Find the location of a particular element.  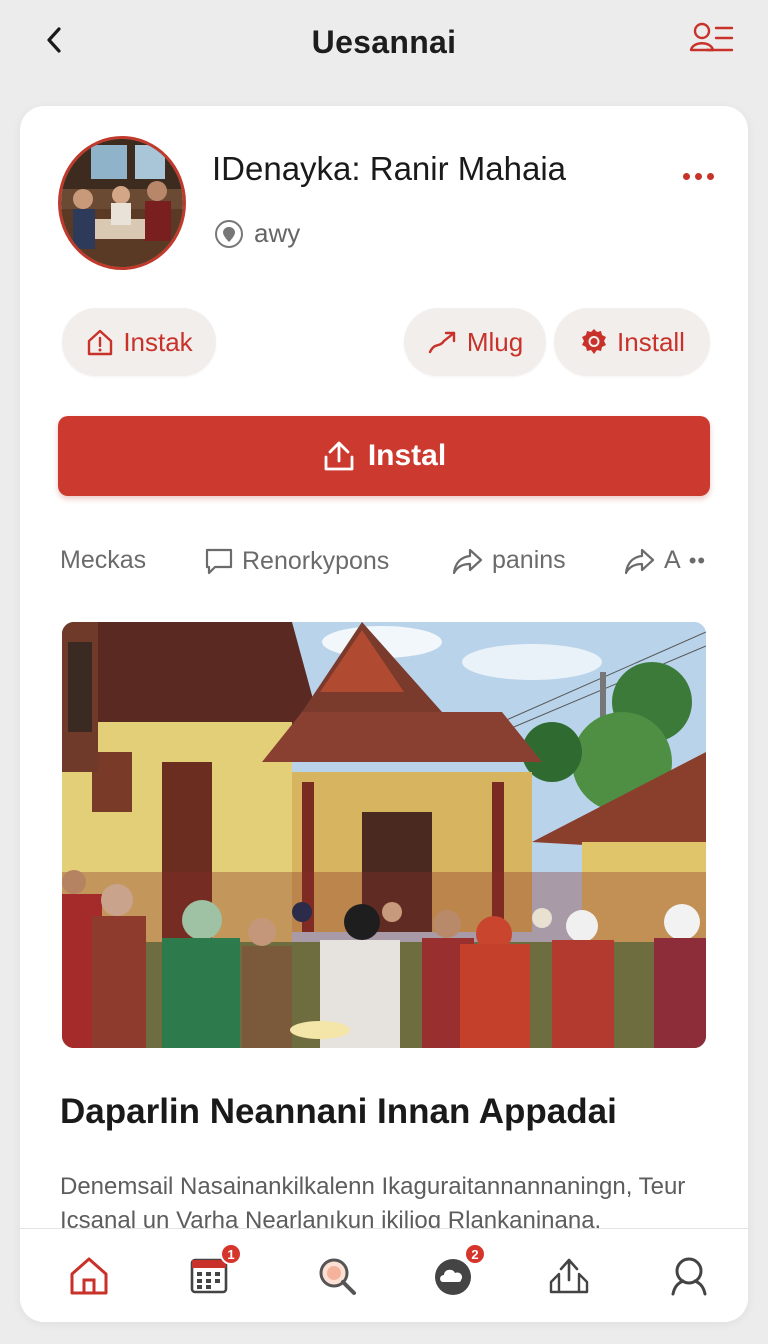

post-actions-row: Meckas Renorkypons panins A •• is located at coordinates (390, 562).